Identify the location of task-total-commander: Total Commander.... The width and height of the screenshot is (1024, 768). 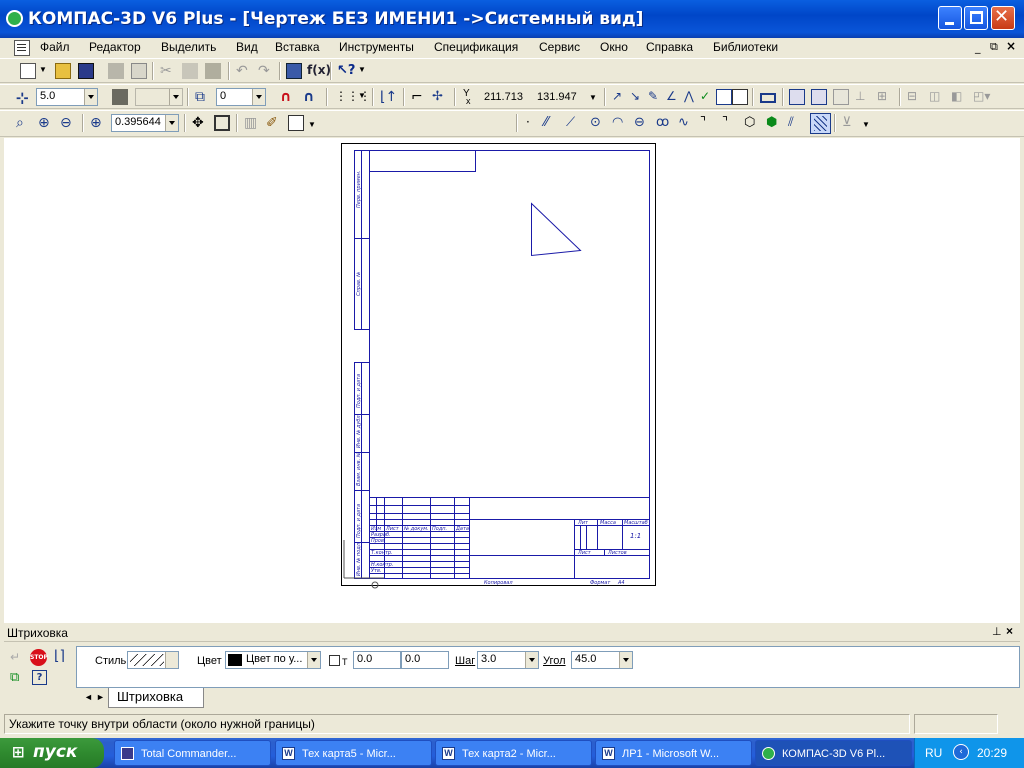
(192, 753).